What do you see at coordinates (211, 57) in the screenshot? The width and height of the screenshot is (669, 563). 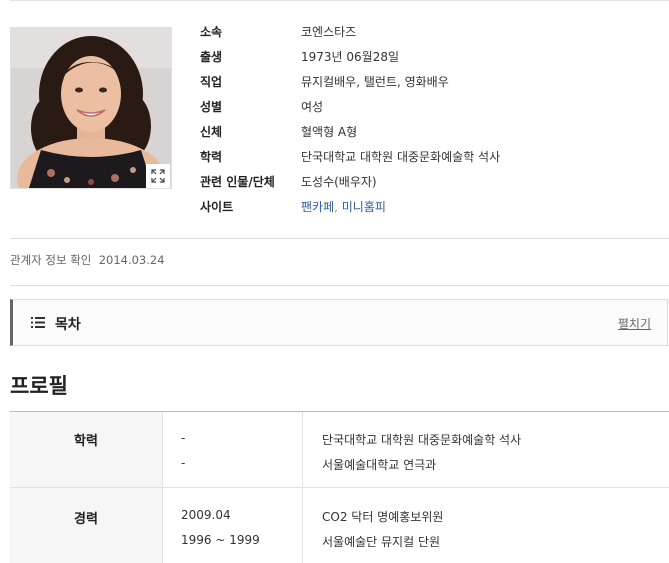 I see `info-label: 출생` at bounding box center [211, 57].